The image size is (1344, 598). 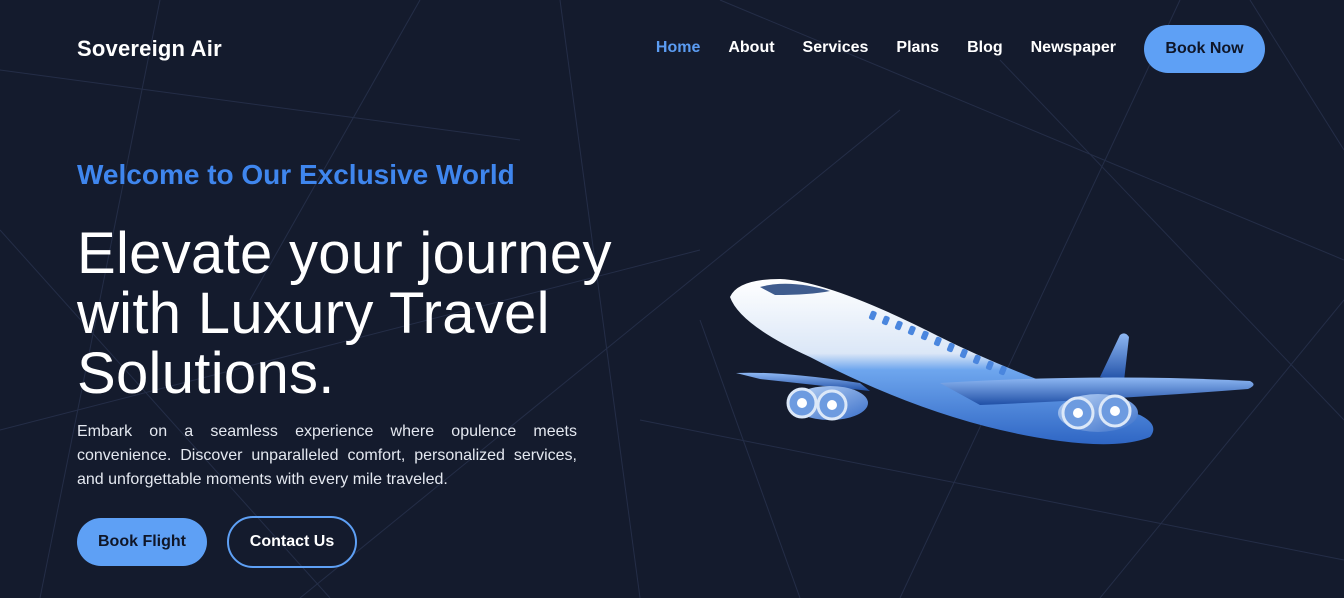 What do you see at coordinates (836, 48) in the screenshot?
I see `nav-link-services: Services` at bounding box center [836, 48].